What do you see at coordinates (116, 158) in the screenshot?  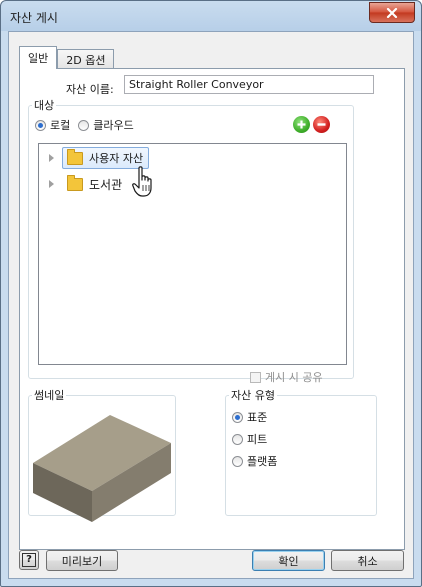 I see `tree-item-user-assets-label: 사용자 자산` at bounding box center [116, 158].